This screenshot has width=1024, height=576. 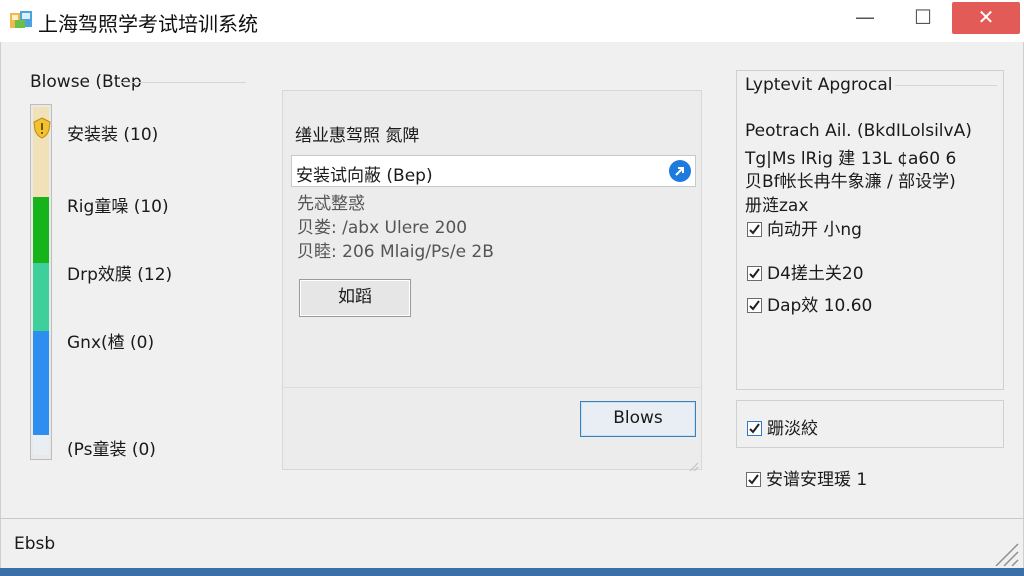 What do you see at coordinates (819, 85) in the screenshot?
I see `options-group-label: Lyptevit Apgrocal` at bounding box center [819, 85].